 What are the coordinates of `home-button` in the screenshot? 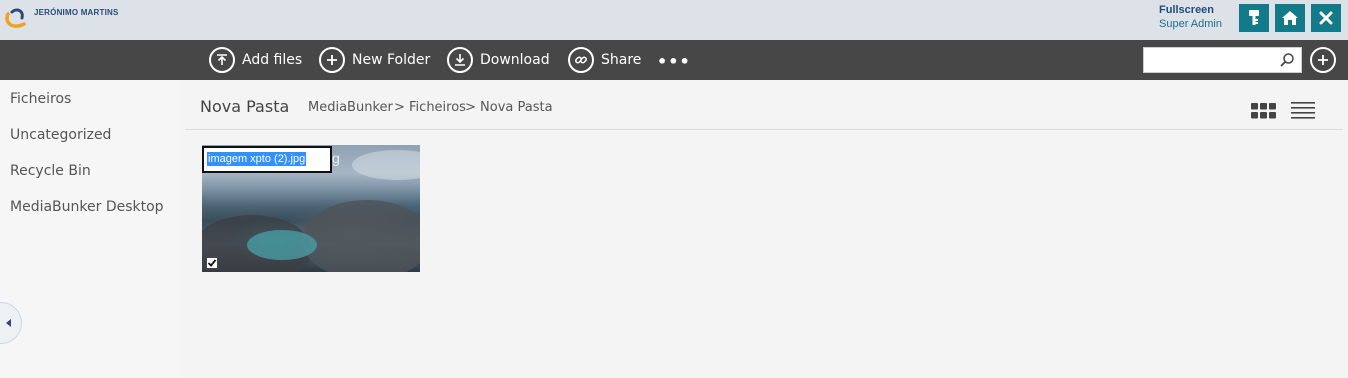 It's located at (1290, 18).